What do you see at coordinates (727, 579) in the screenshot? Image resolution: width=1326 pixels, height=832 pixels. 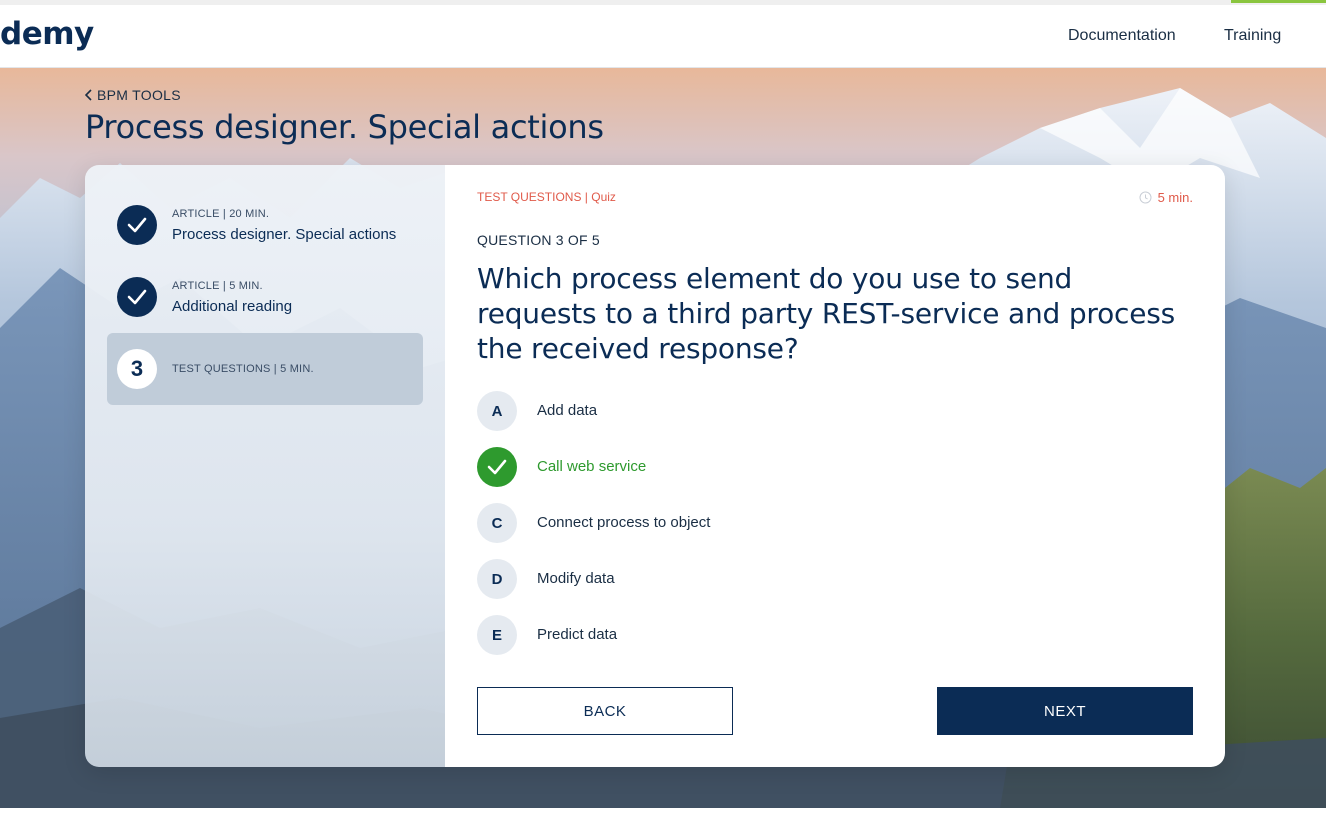 I see `answer-option-d: D Modify data` at bounding box center [727, 579].